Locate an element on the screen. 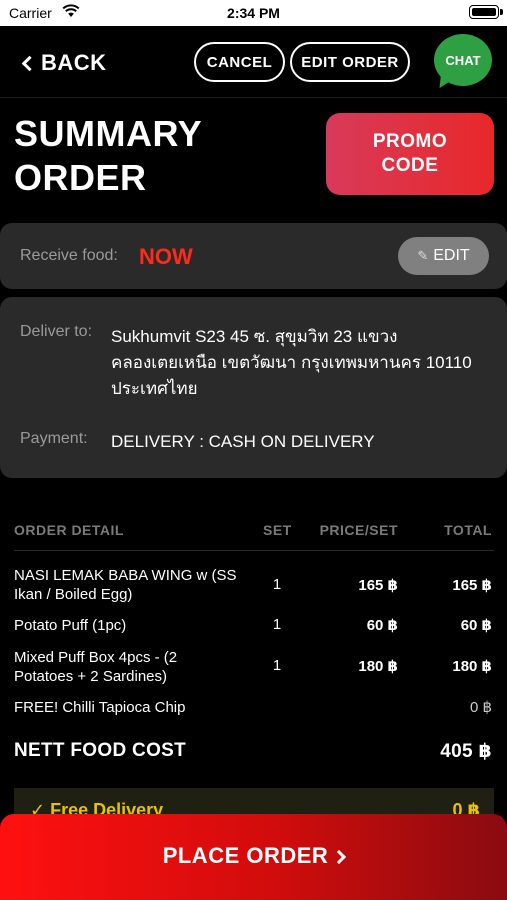  header-price: PRICE/SET is located at coordinates (358, 530).